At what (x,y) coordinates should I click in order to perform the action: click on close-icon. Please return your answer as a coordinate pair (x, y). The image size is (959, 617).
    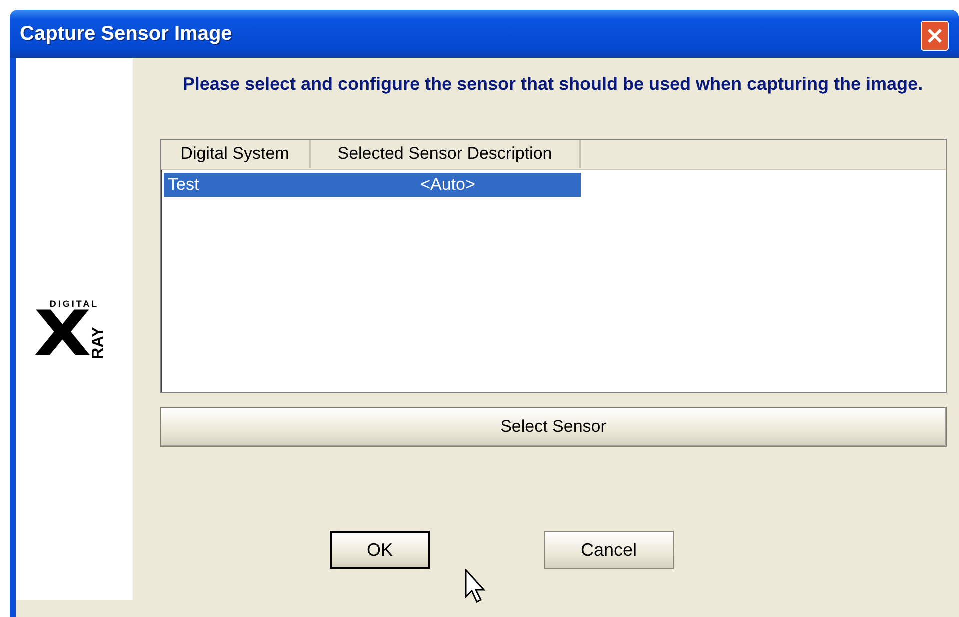
    Looking at the image, I should click on (935, 36).